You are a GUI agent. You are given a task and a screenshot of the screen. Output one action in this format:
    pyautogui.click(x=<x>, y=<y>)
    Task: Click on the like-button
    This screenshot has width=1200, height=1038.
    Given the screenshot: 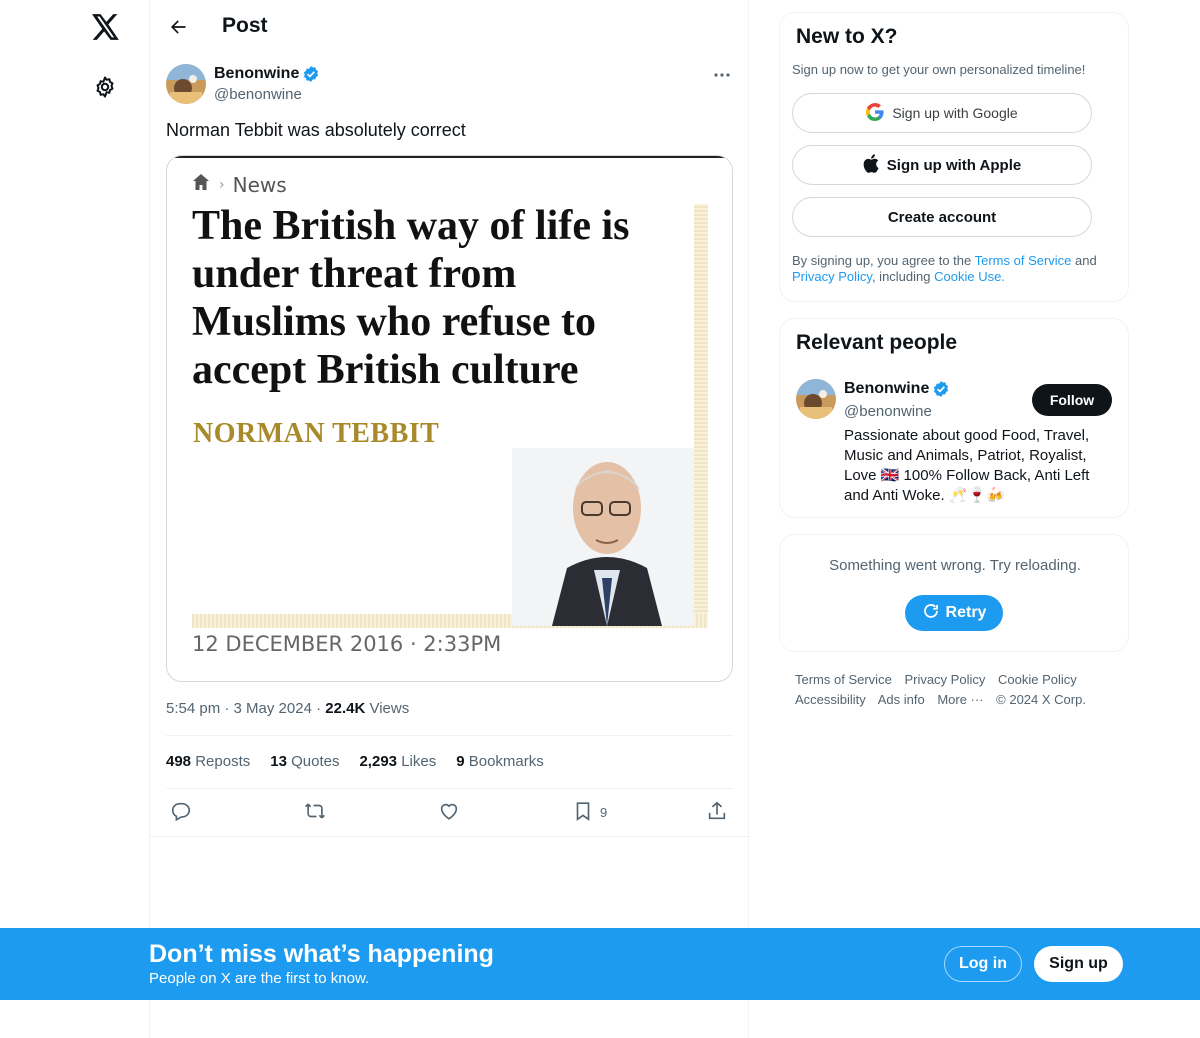 What is the action you would take?
    pyautogui.click(x=449, y=812)
    